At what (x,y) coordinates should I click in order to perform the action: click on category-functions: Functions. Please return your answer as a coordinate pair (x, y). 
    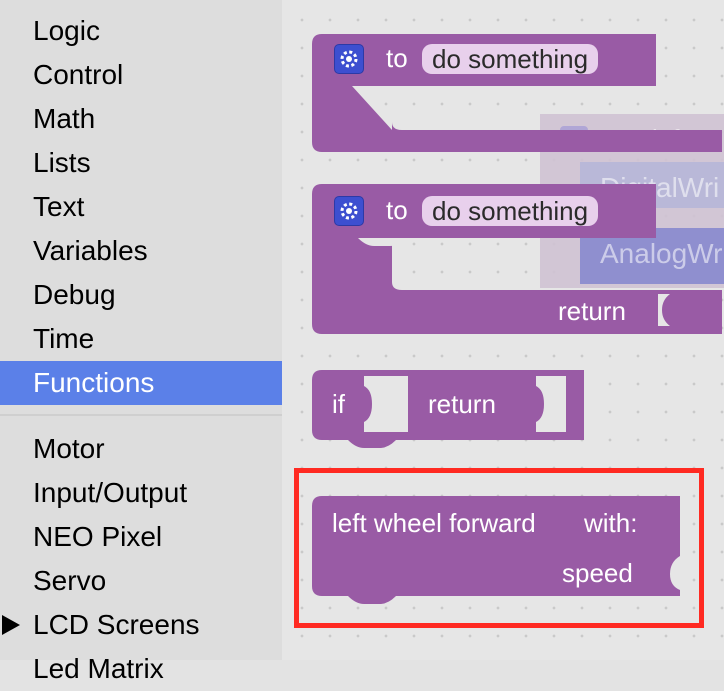
    Looking at the image, I should click on (141, 383).